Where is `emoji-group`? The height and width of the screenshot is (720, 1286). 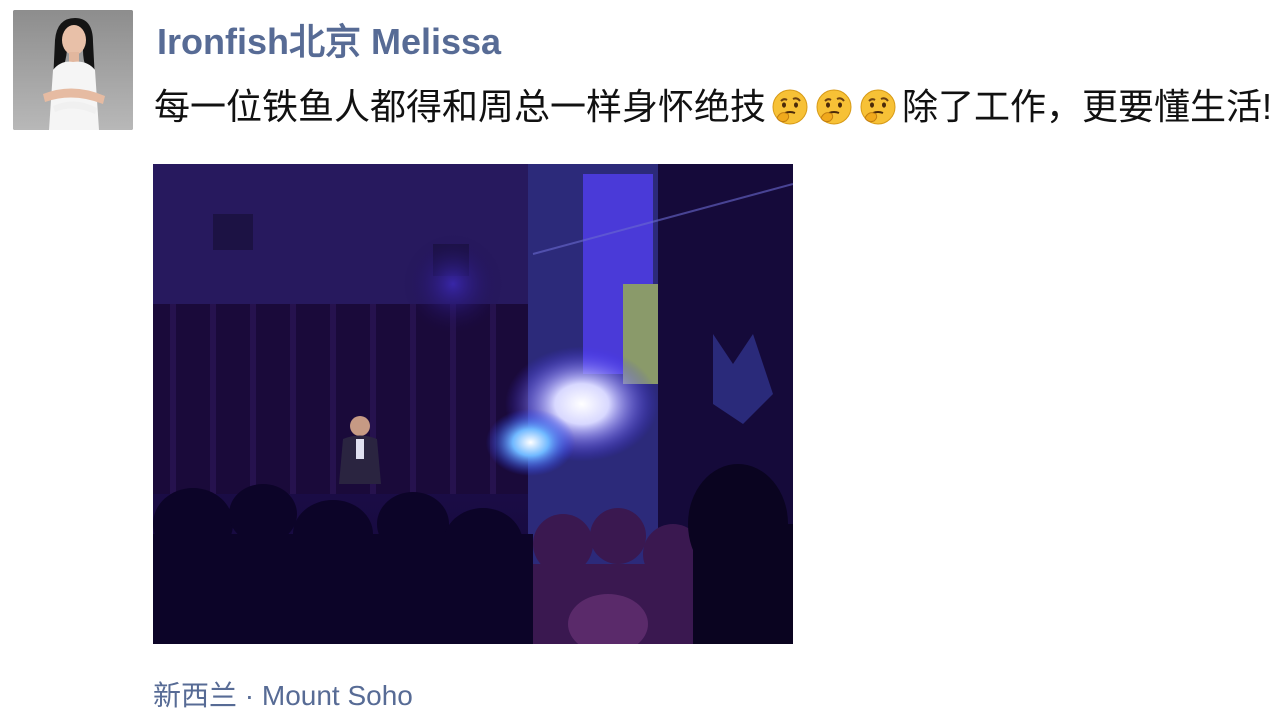 emoji-group is located at coordinates (834, 107).